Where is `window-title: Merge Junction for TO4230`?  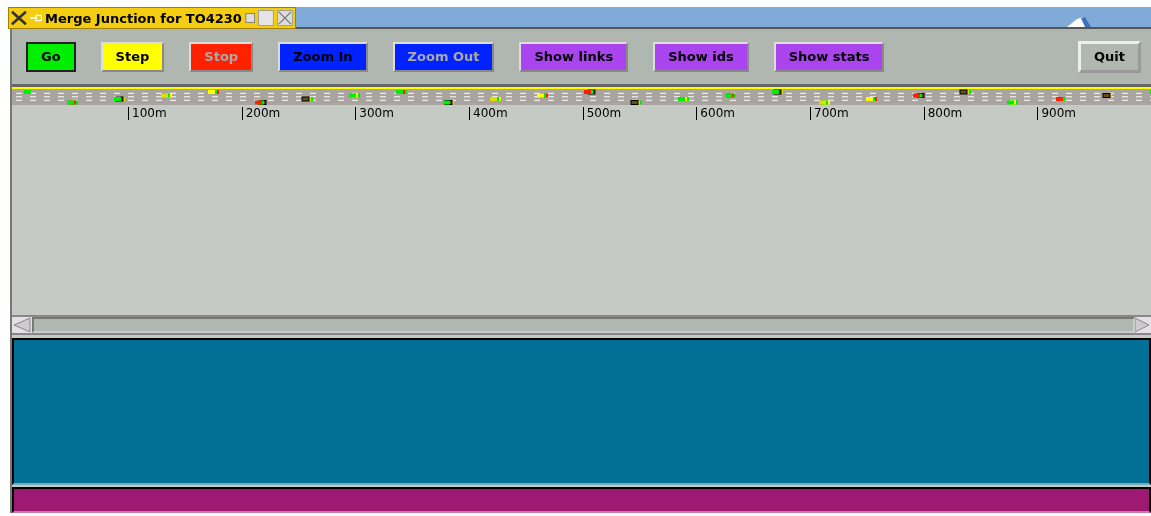 window-title: Merge Junction for TO4230 is located at coordinates (143, 18).